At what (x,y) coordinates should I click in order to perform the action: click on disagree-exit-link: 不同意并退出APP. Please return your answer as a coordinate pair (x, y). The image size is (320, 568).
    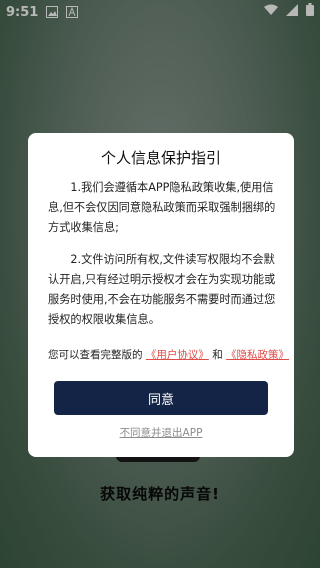
    Looking at the image, I should click on (161, 432).